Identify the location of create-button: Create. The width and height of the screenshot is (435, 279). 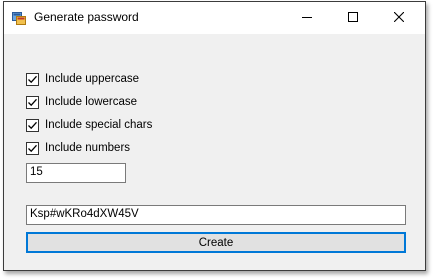
(216, 242).